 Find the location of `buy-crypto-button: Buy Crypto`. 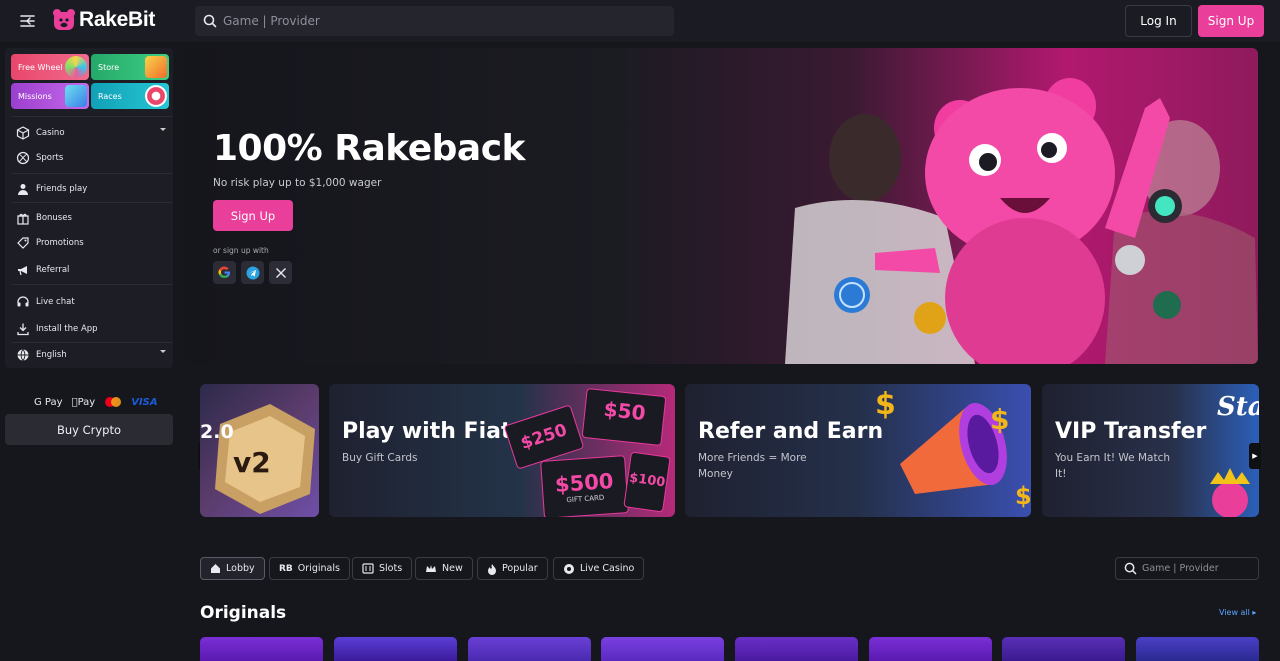

buy-crypto-button: Buy Crypto is located at coordinates (89, 429).